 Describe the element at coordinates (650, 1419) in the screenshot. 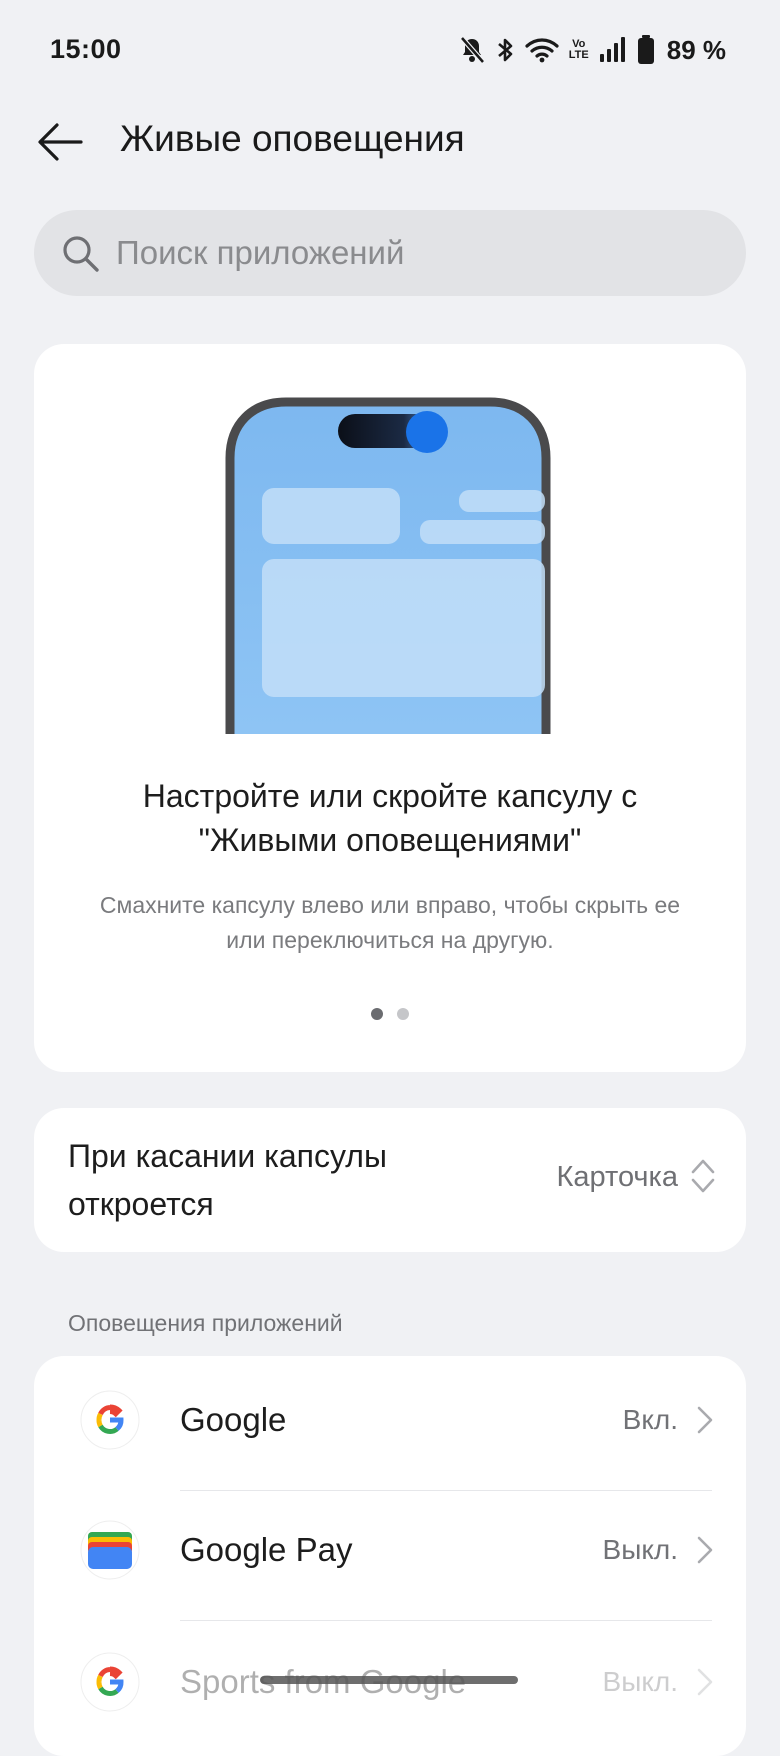

I see `app-status: Вкл.` at that location.